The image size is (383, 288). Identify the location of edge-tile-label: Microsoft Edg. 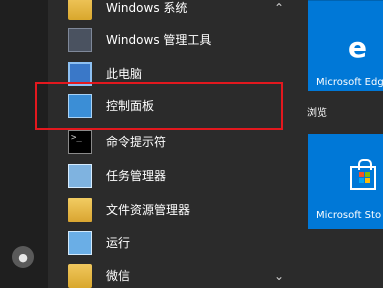
(349, 82).